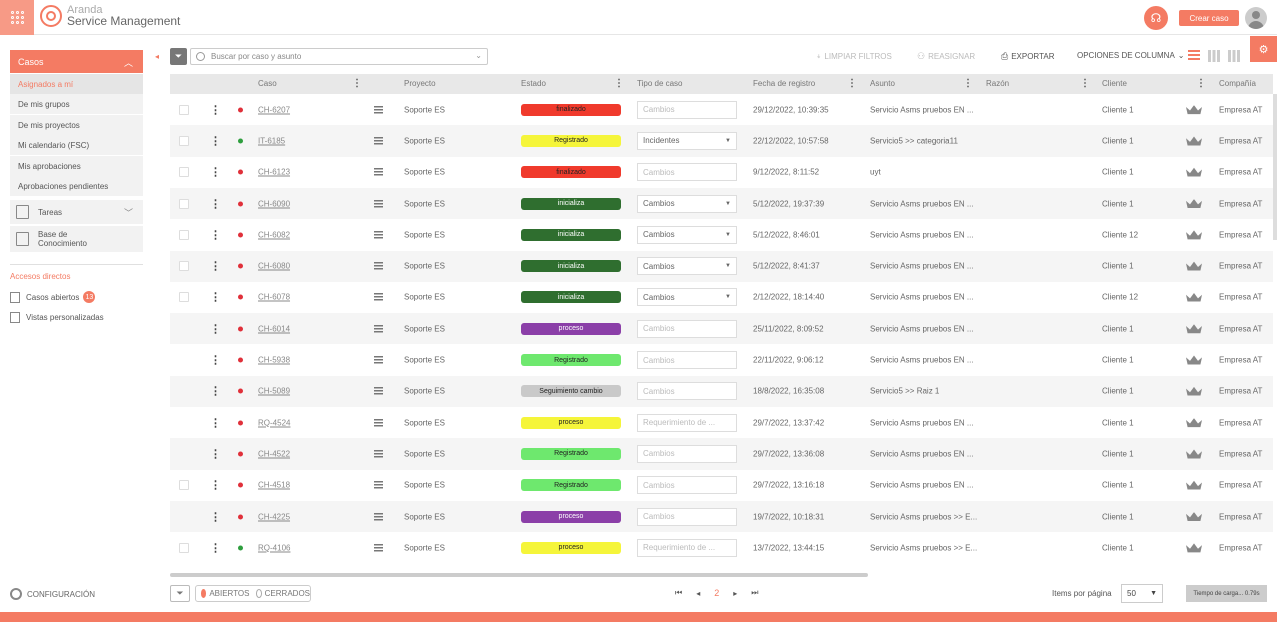 The image size is (1277, 622). I want to click on export-button: ⎙ EXPORTAR, so click(1027, 56).